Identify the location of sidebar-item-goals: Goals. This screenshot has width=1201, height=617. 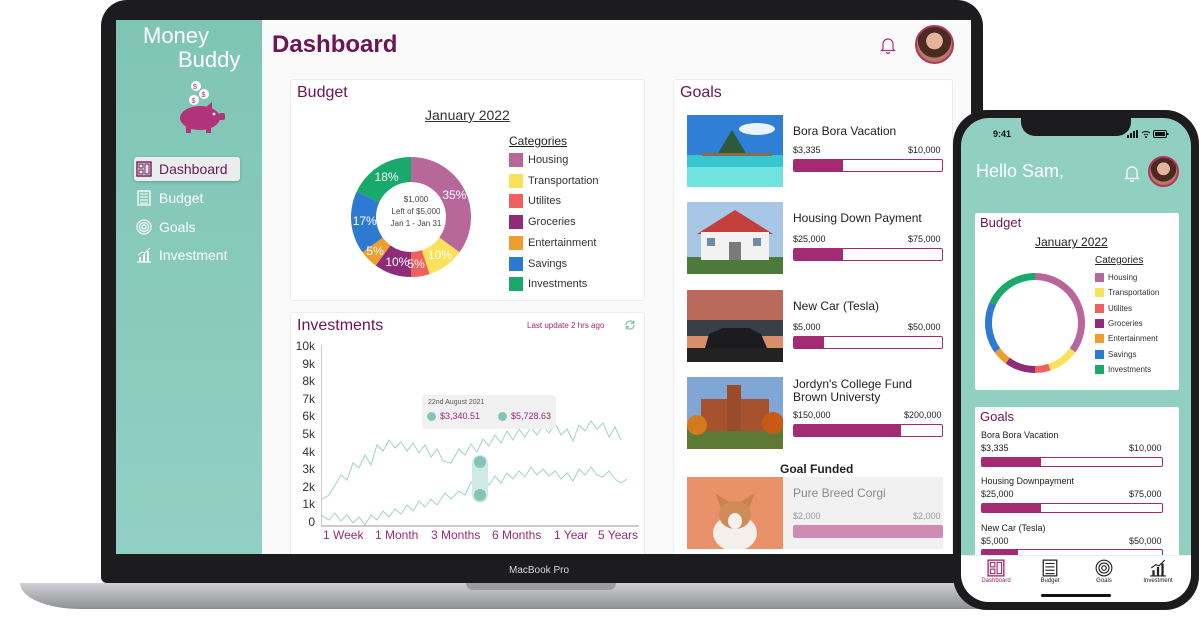
(187, 227).